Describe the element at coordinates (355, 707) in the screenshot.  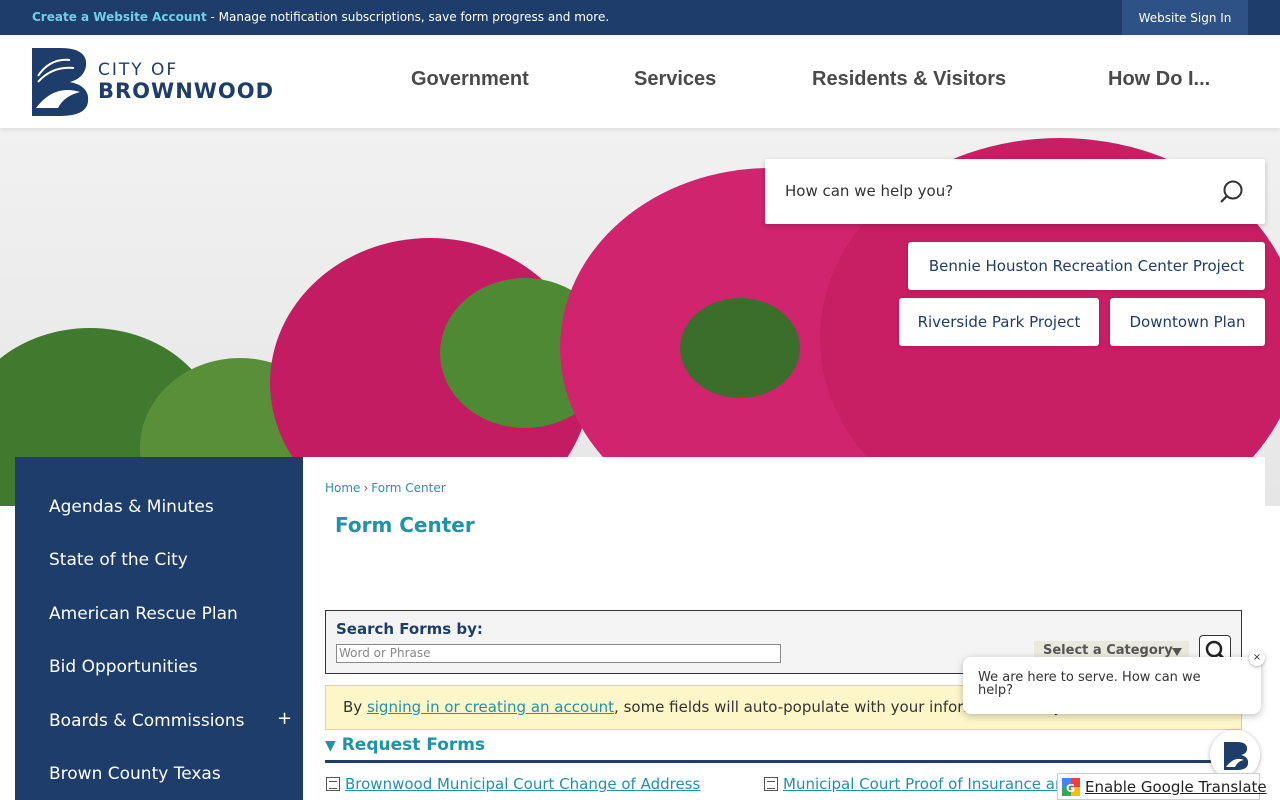
I see `notice-prefix: By` at that location.